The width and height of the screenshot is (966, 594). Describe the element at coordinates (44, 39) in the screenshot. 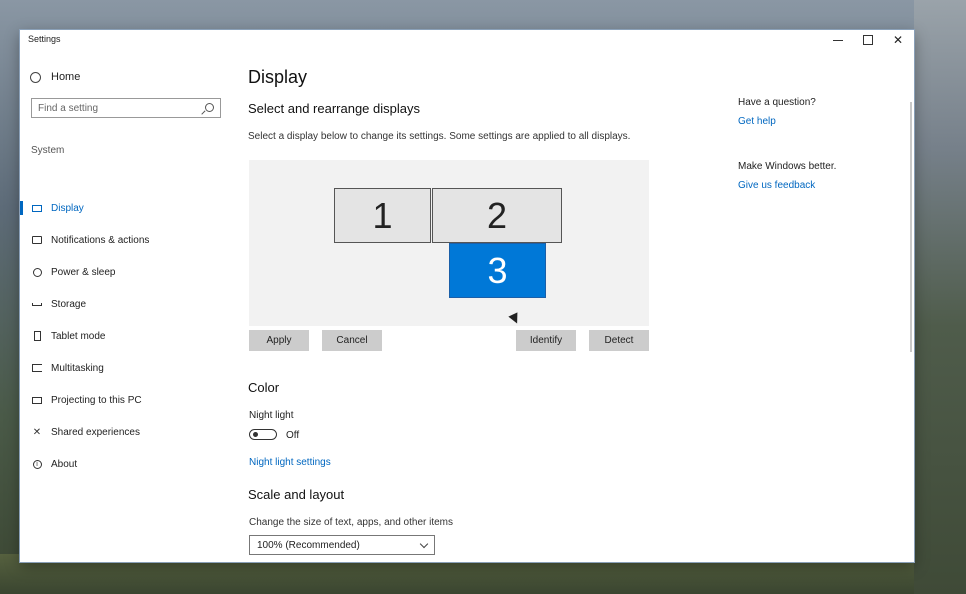

I see `window-title: Settings` at that location.